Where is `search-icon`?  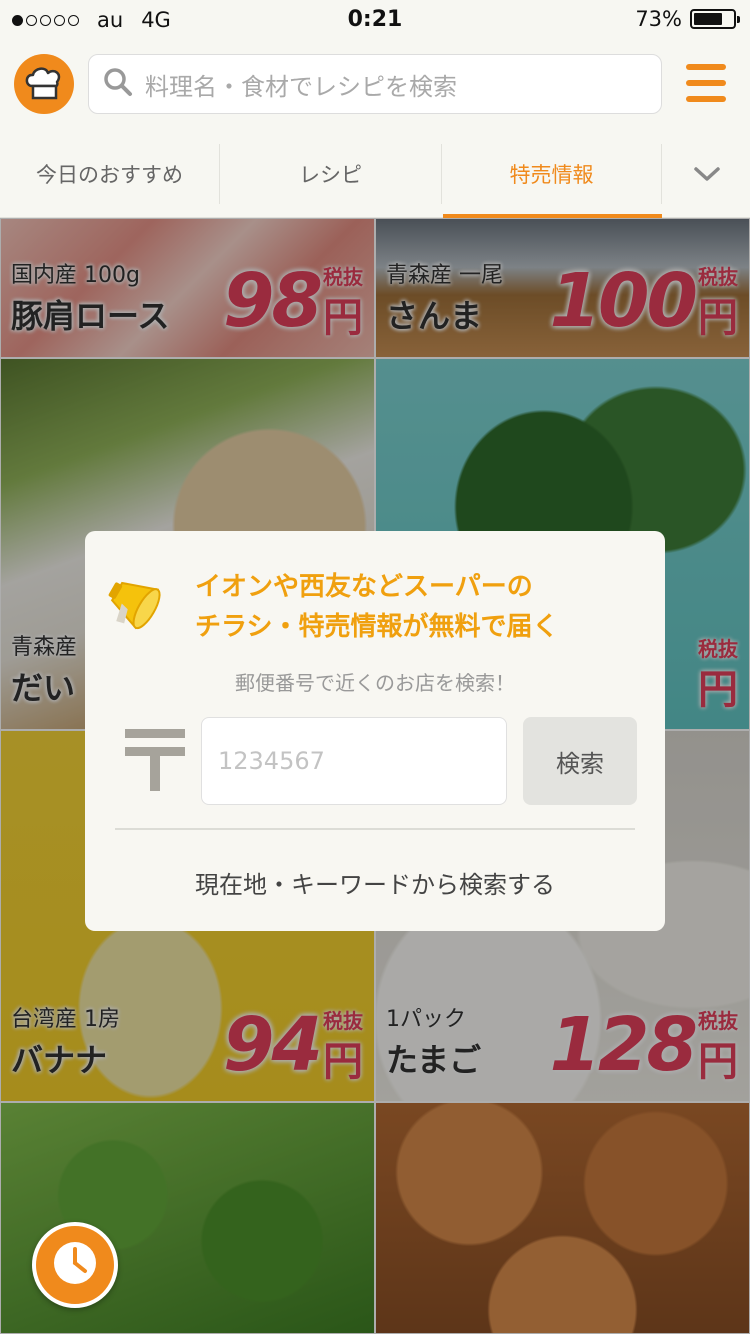 search-icon is located at coordinates (118, 84).